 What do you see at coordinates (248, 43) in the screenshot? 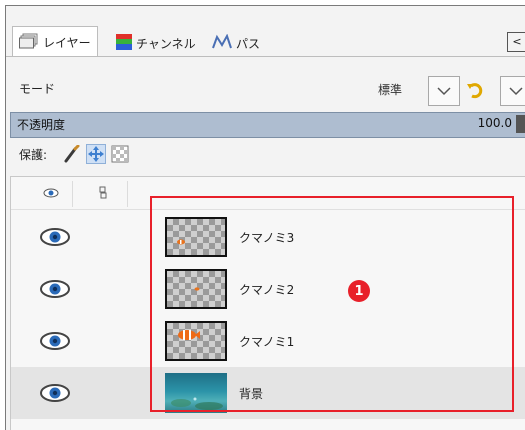
I see `tab-label: パス` at bounding box center [248, 43].